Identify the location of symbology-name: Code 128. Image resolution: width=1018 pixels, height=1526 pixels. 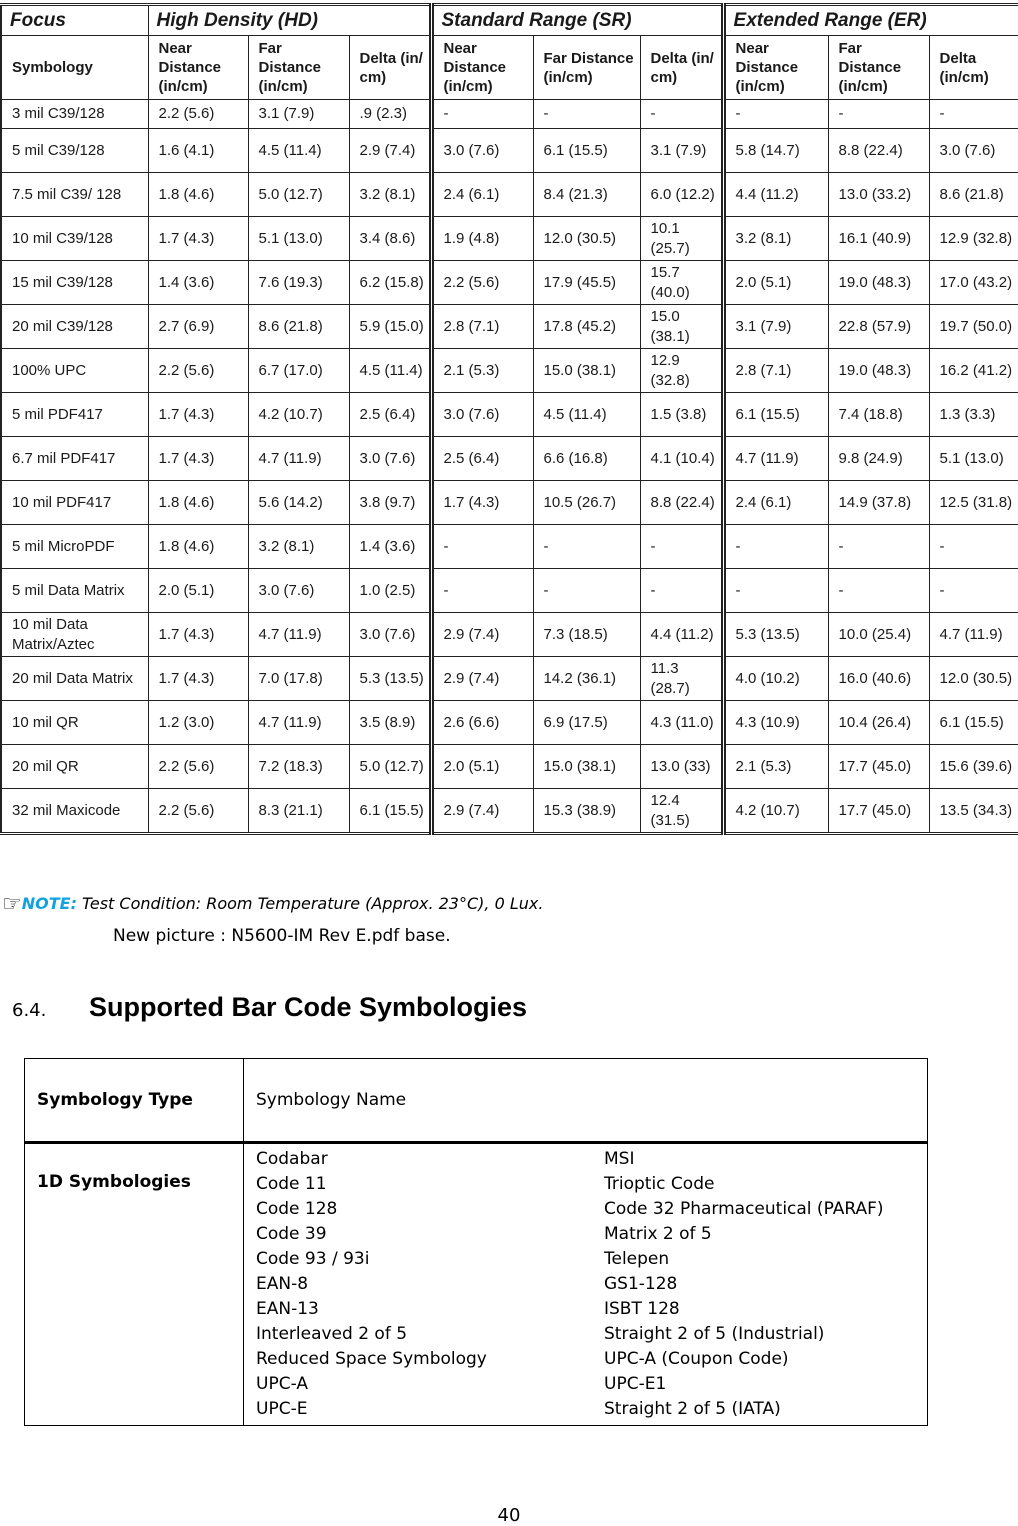
(297, 1209).